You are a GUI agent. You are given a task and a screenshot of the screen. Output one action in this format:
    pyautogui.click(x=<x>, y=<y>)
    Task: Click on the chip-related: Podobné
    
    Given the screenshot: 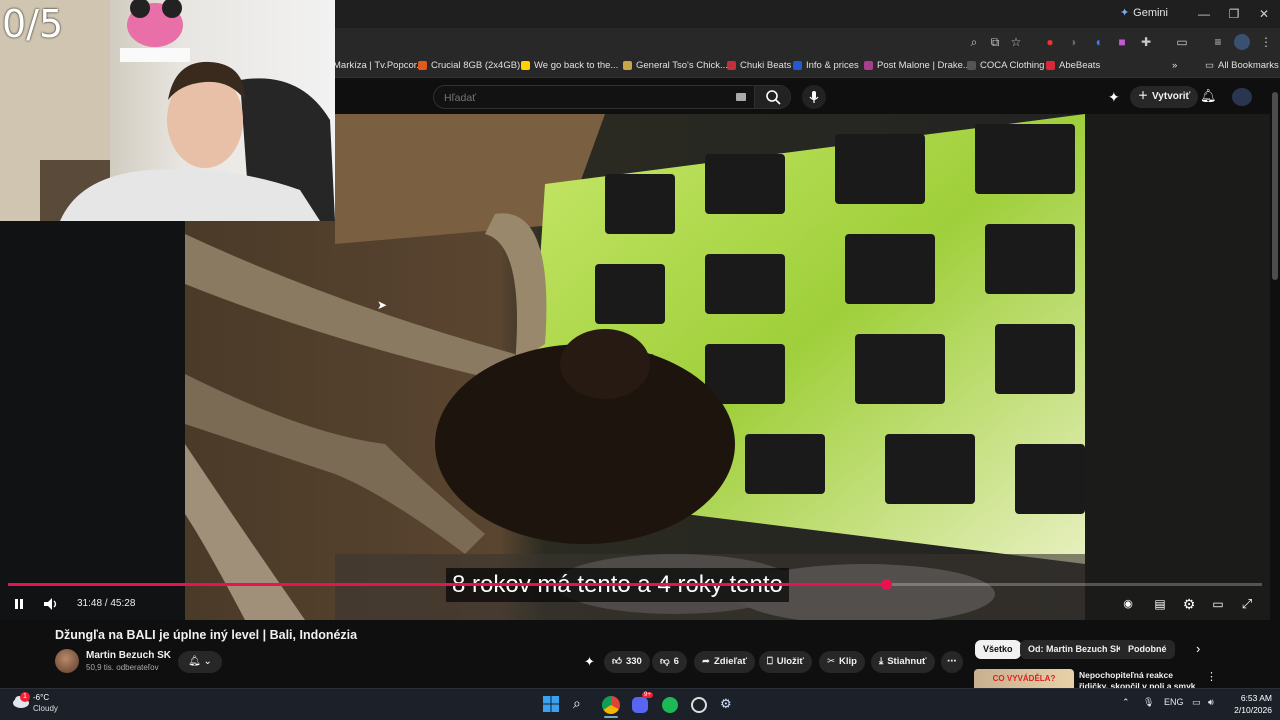 What is the action you would take?
    pyautogui.click(x=1147, y=649)
    